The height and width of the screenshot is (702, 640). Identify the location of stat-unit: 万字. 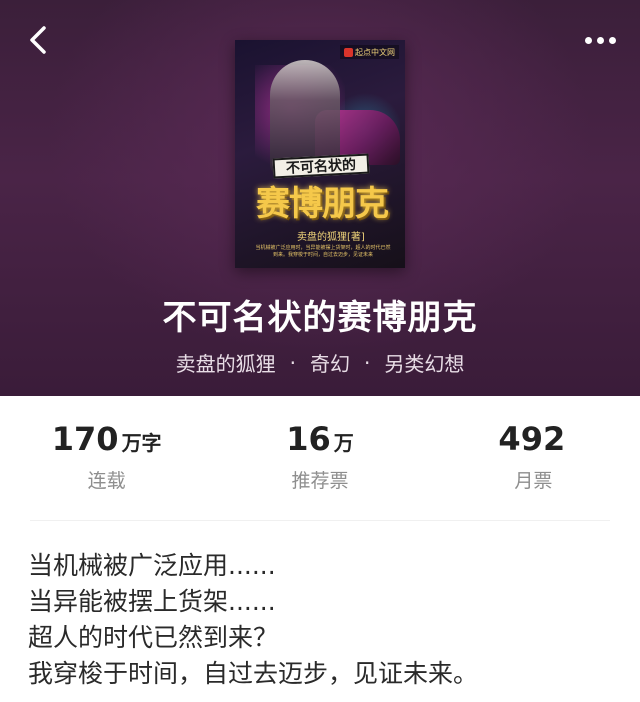
(141, 443).